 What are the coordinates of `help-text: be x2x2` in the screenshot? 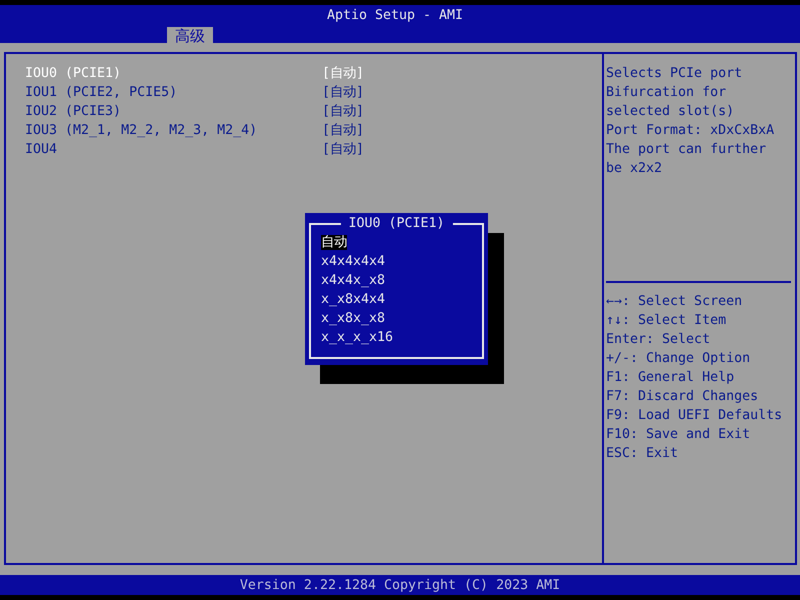 It's located at (635, 169).